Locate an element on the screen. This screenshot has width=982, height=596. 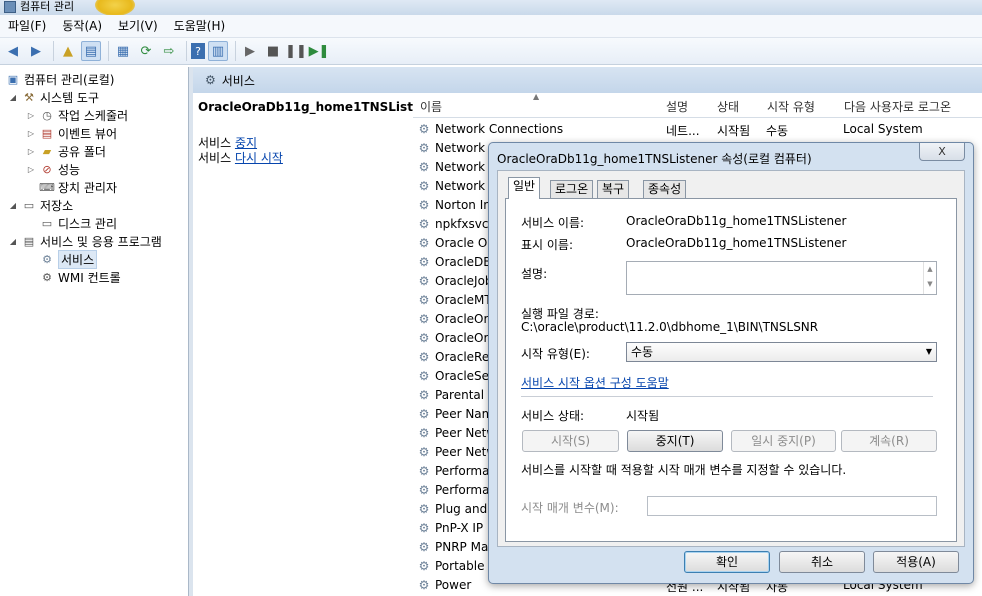
tree-device-manager: ⌨ 장치 관리자 is located at coordinates (76, 187).